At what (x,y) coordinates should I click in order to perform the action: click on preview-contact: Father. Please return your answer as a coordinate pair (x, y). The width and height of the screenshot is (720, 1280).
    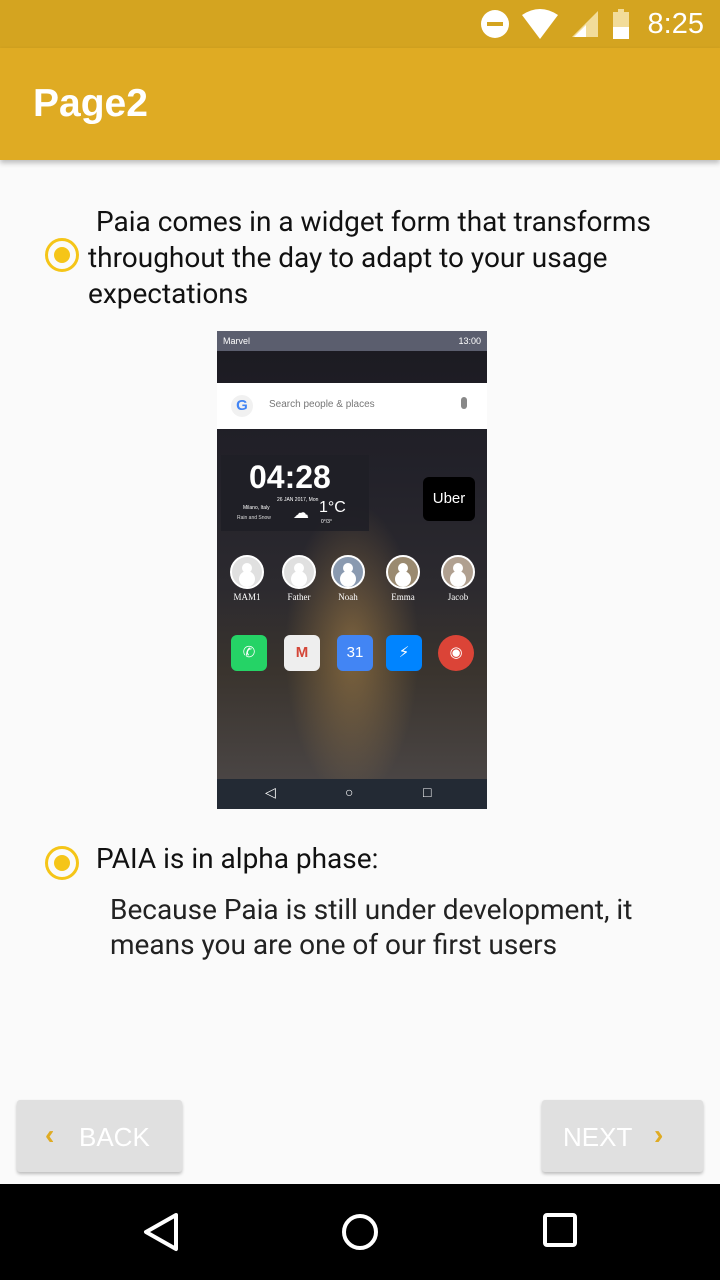
    Looking at the image, I should click on (299, 578).